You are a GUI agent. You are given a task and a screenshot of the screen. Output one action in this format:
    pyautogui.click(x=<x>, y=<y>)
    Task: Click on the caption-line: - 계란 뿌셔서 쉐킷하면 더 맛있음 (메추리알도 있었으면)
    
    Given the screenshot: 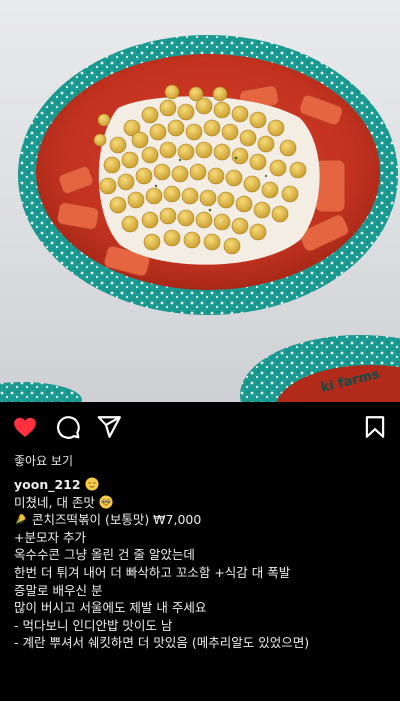 What is the action you would take?
    pyautogui.click(x=162, y=643)
    